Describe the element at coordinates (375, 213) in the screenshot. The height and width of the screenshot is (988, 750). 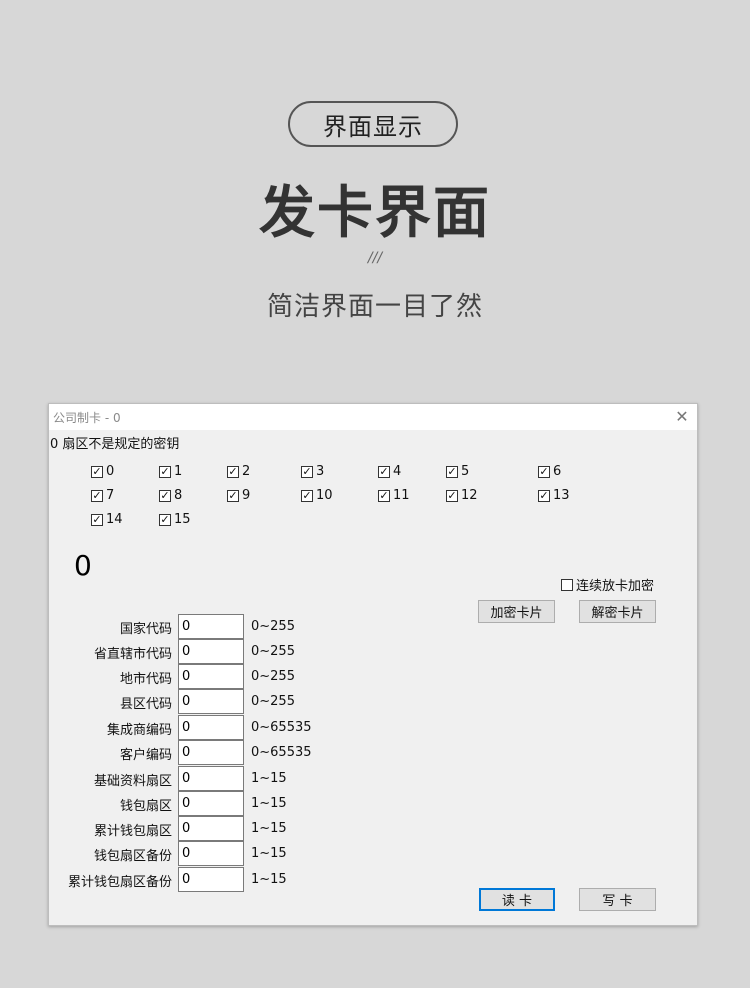
I see `page-headline: 发卡界面` at that location.